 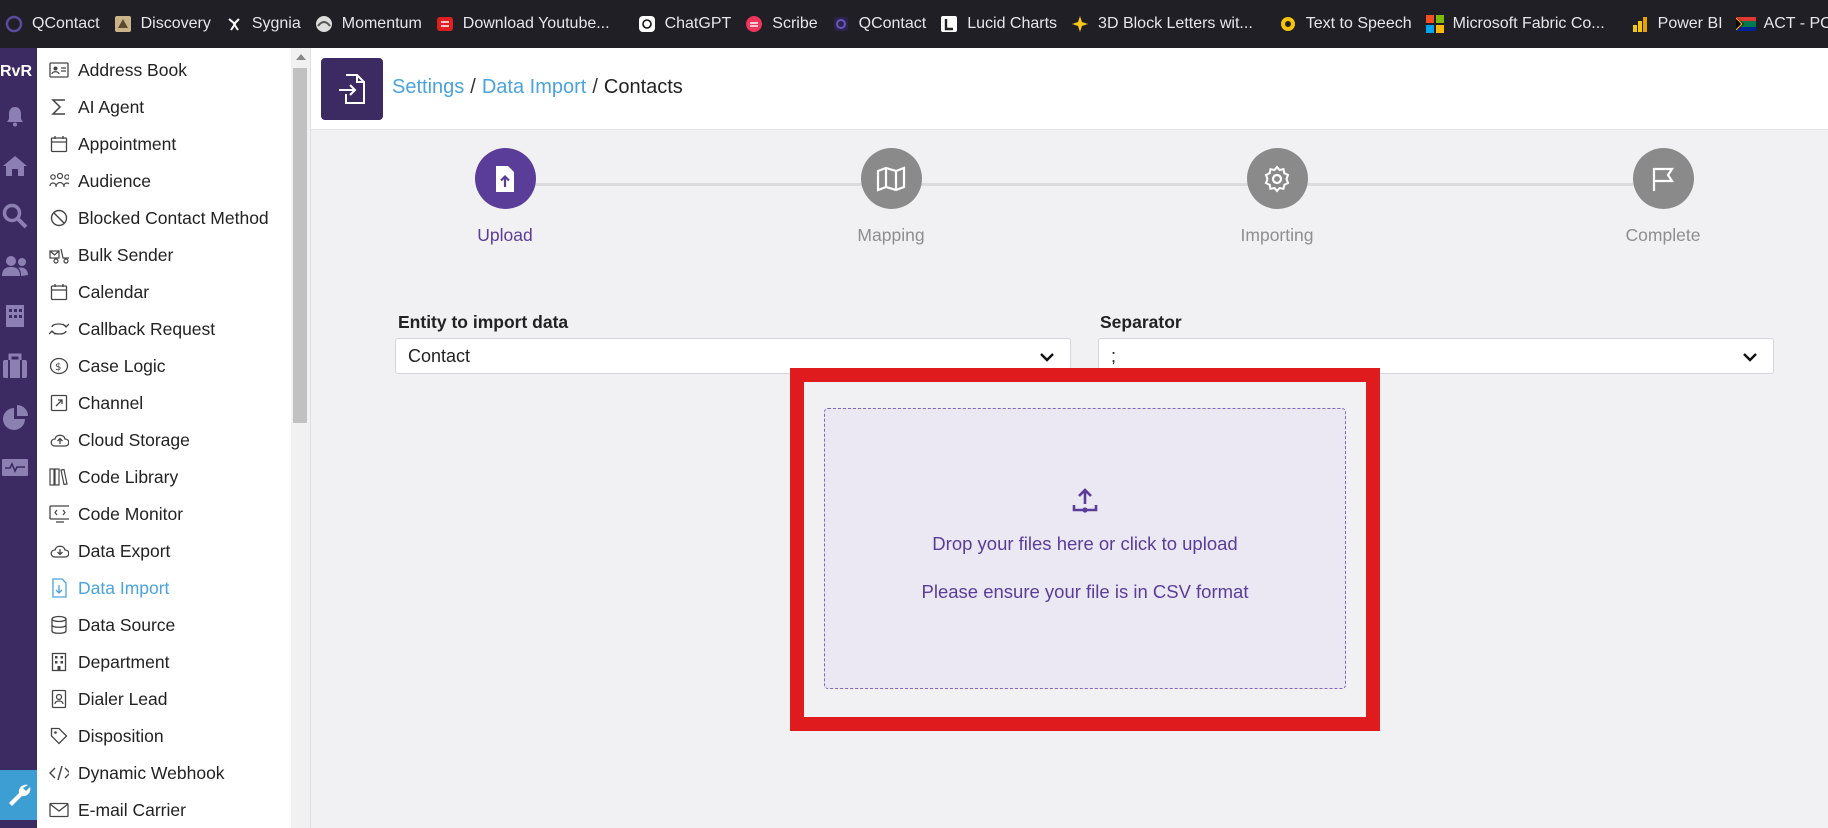 I want to click on wrench-icon, so click(x=18, y=795).